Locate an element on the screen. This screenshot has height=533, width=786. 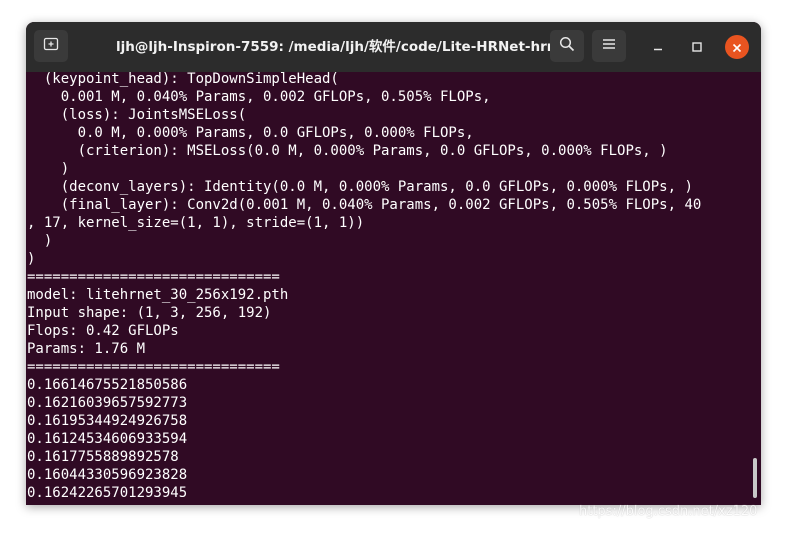
terminal-line: (loss): JointsMSELoss( is located at coordinates (137, 115).